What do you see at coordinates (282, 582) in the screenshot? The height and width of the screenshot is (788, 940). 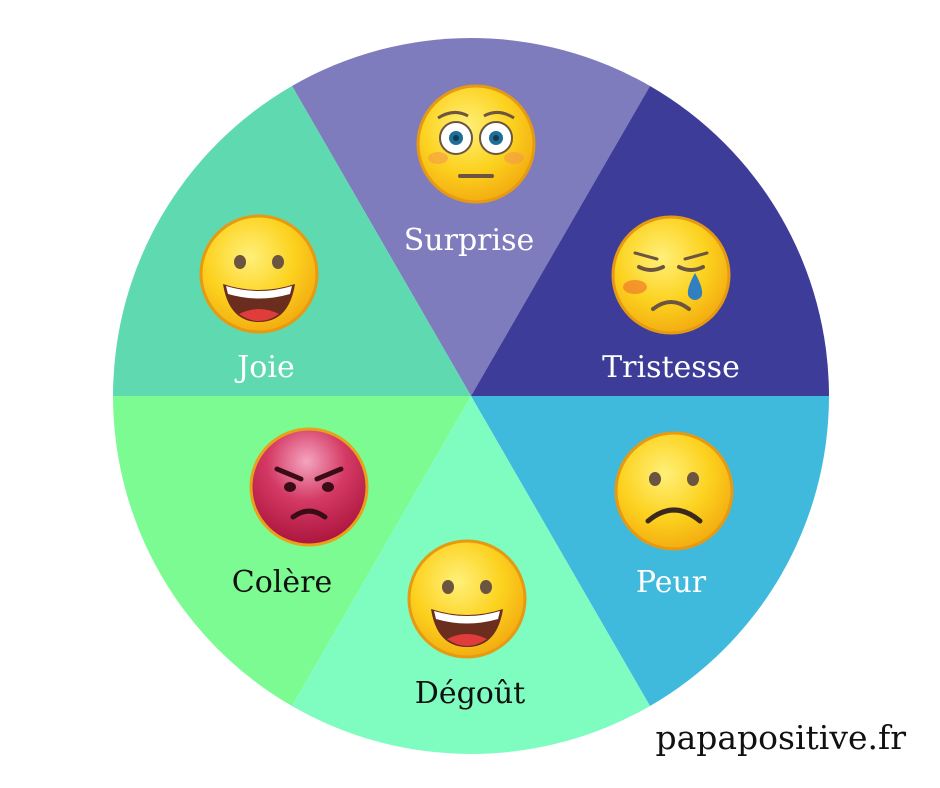 I see `label-colere: Colère` at bounding box center [282, 582].